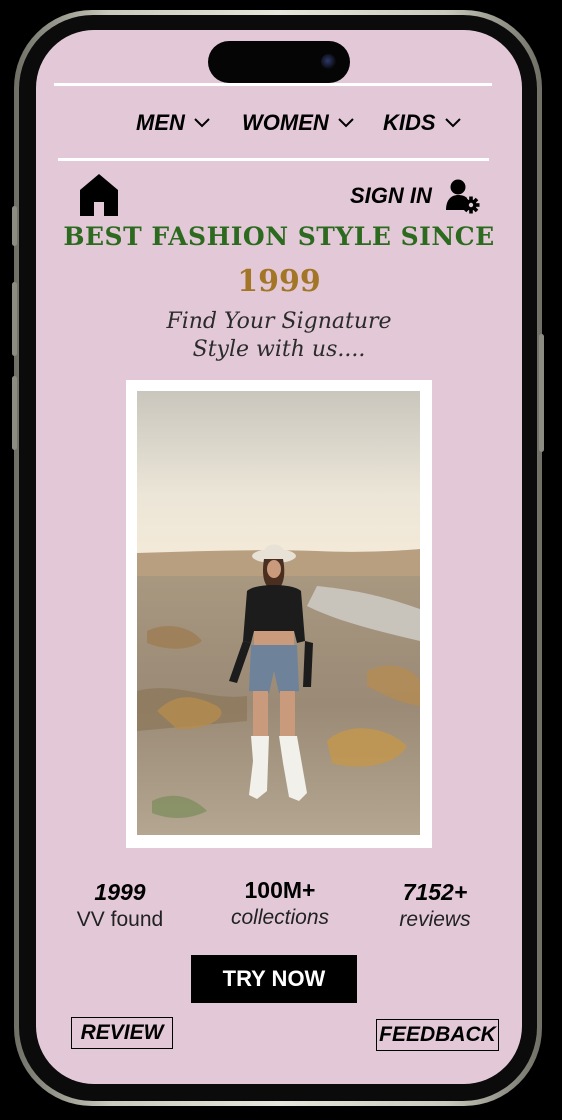 Image resolution: width=562 pixels, height=1120 pixels. I want to click on sign-in-button: SIGN IN, so click(415, 196).